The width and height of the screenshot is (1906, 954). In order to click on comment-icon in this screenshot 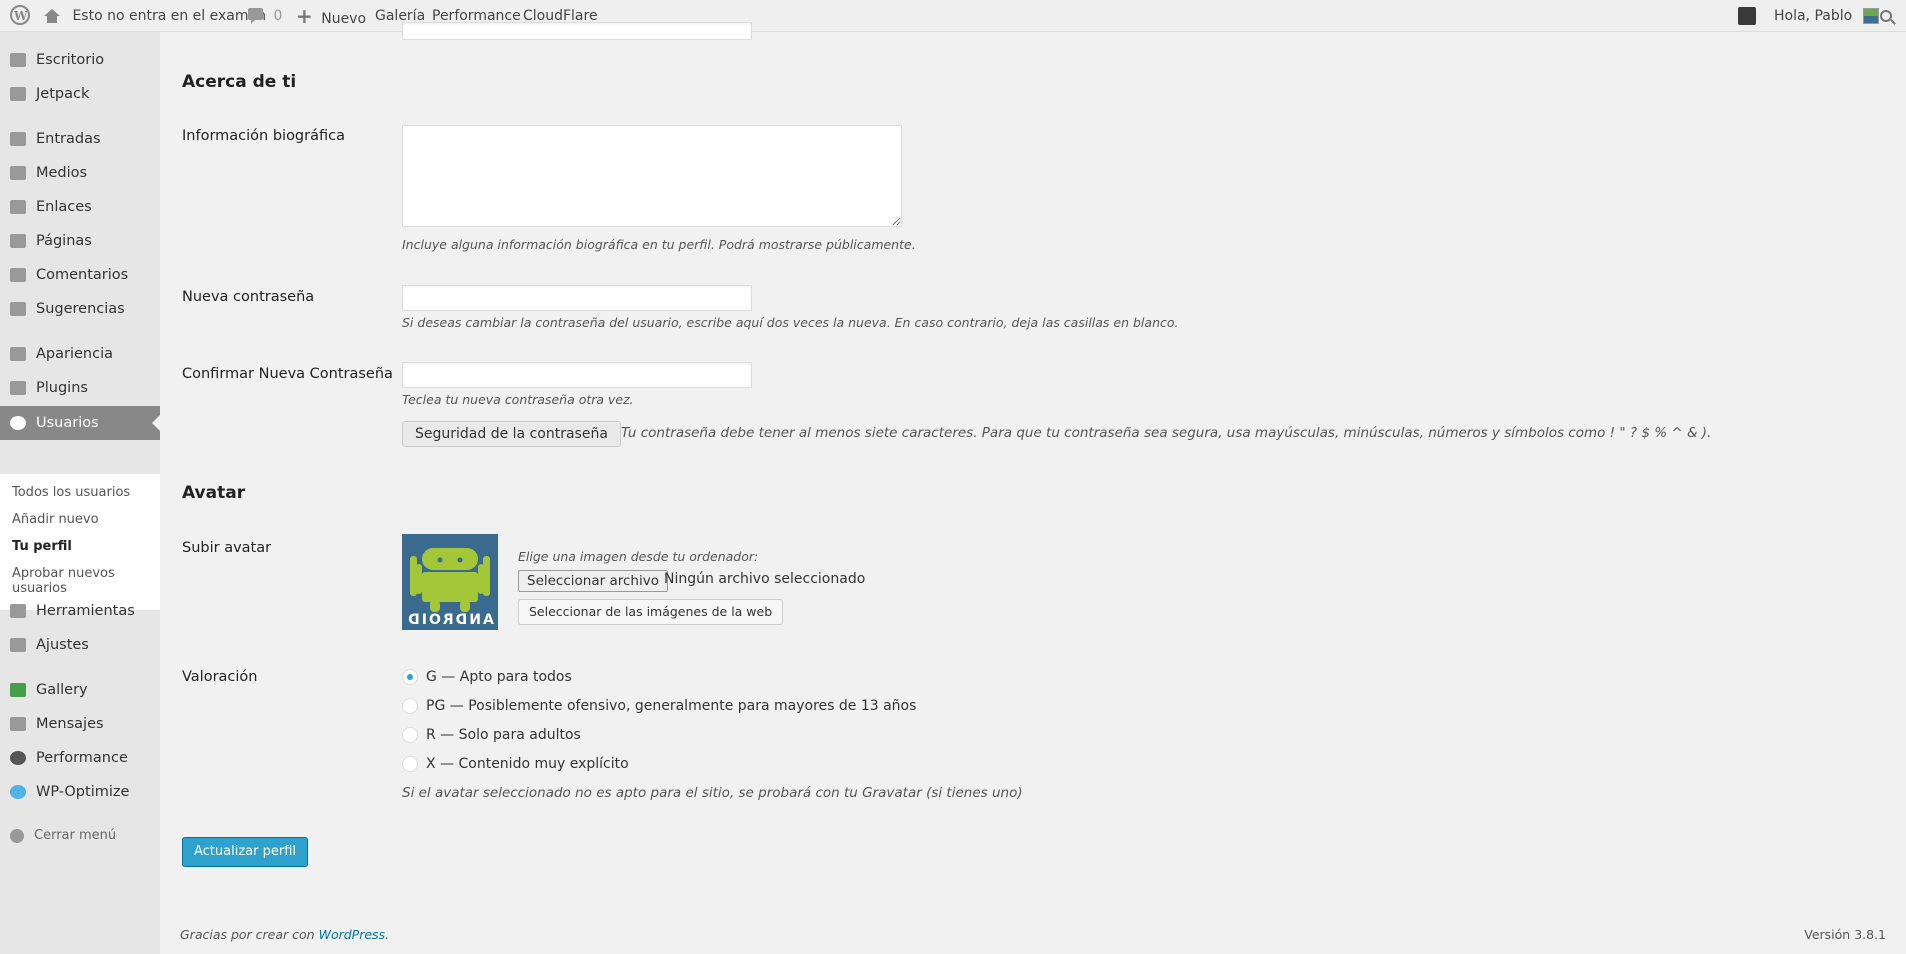, I will do `click(18, 275)`.